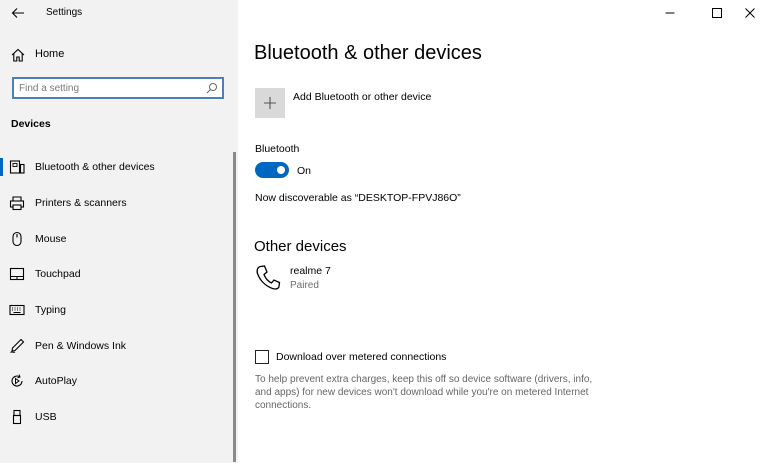 This screenshot has height=463, width=768. I want to click on other-devices-title: Other devices, so click(300, 246).